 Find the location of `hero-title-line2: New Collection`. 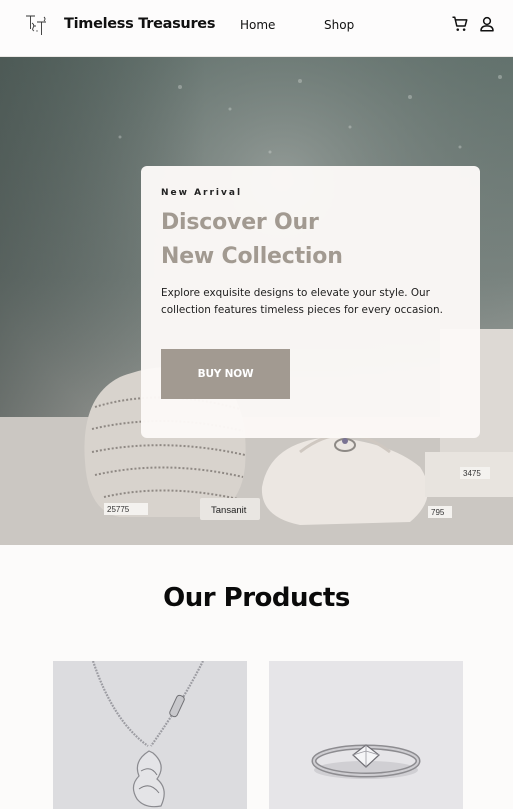

hero-title-line2: New Collection is located at coordinates (252, 256).